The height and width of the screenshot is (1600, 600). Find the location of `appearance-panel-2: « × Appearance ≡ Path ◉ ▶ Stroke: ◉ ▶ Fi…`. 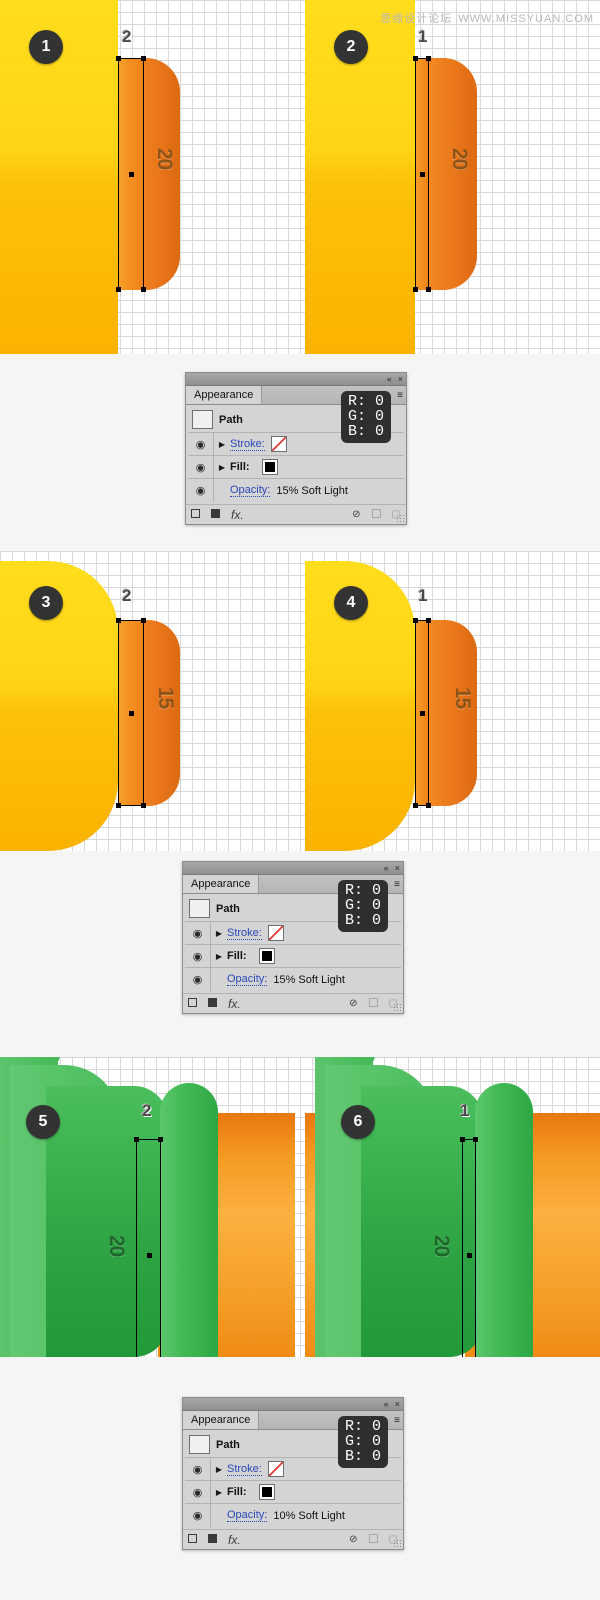

appearance-panel-2: « × Appearance ≡ Path ◉ ▶ Stroke: ◉ ▶ Fi… is located at coordinates (293, 937).